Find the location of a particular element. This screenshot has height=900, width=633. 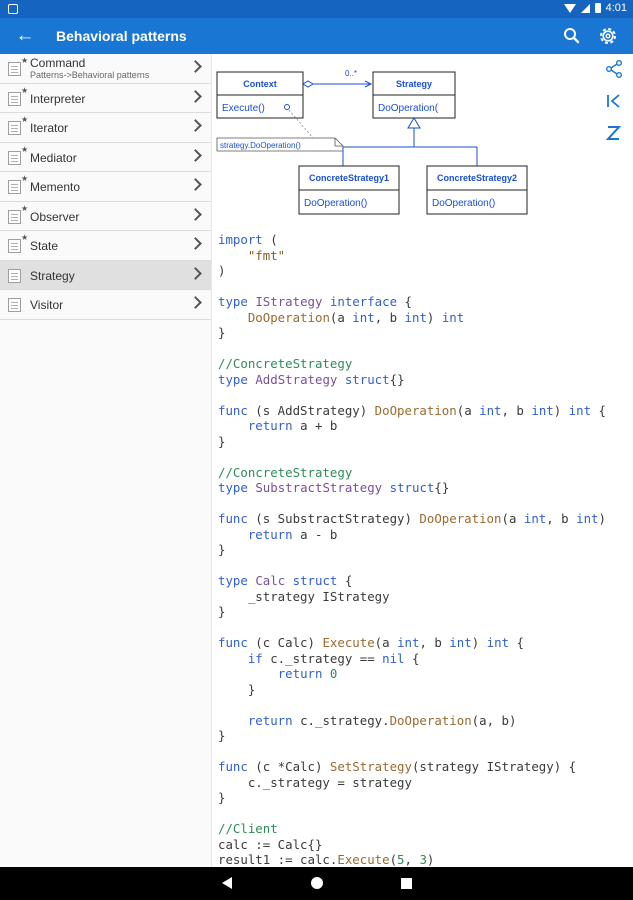

z-icon is located at coordinates (613, 133).